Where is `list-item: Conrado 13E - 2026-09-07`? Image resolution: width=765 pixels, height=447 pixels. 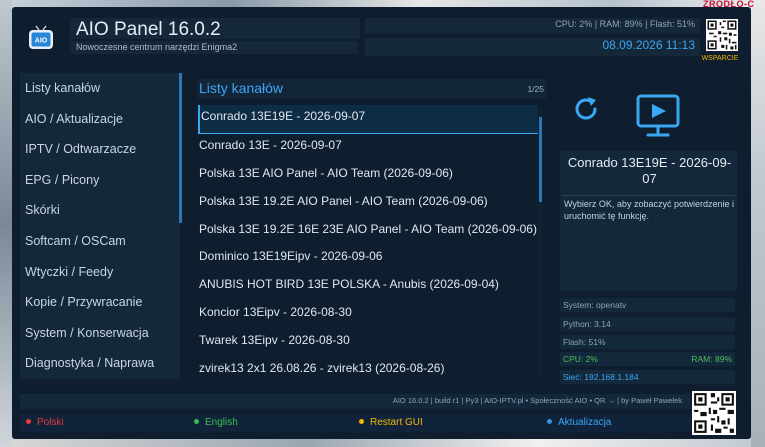
list-item: Conrado 13E - 2026-09-07 is located at coordinates (368, 148).